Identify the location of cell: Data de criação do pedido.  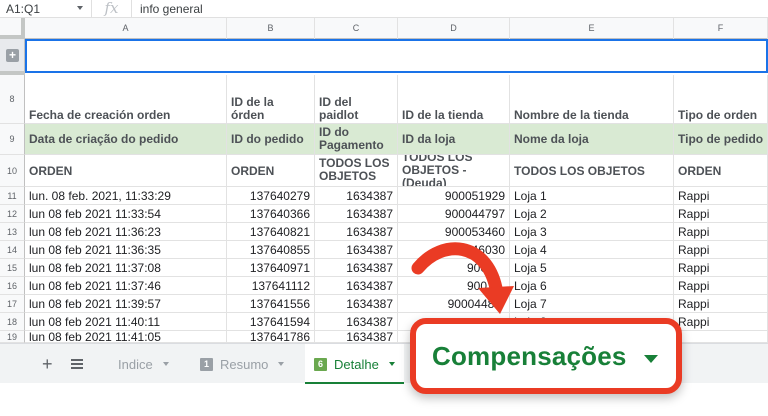
(126, 139).